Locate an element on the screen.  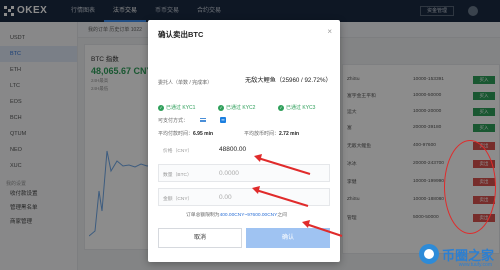
cancel-button: 取消 is located at coordinates (200, 238).